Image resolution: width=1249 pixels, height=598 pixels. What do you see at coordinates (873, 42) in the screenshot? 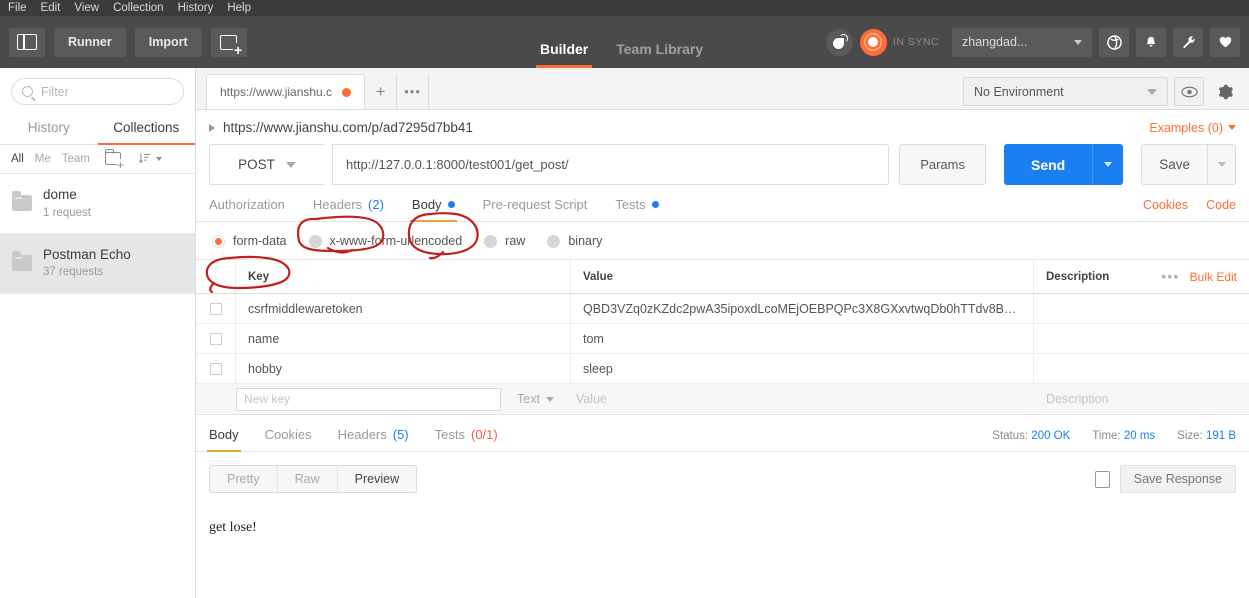
I see `sync-indicator-icon` at bounding box center [873, 42].